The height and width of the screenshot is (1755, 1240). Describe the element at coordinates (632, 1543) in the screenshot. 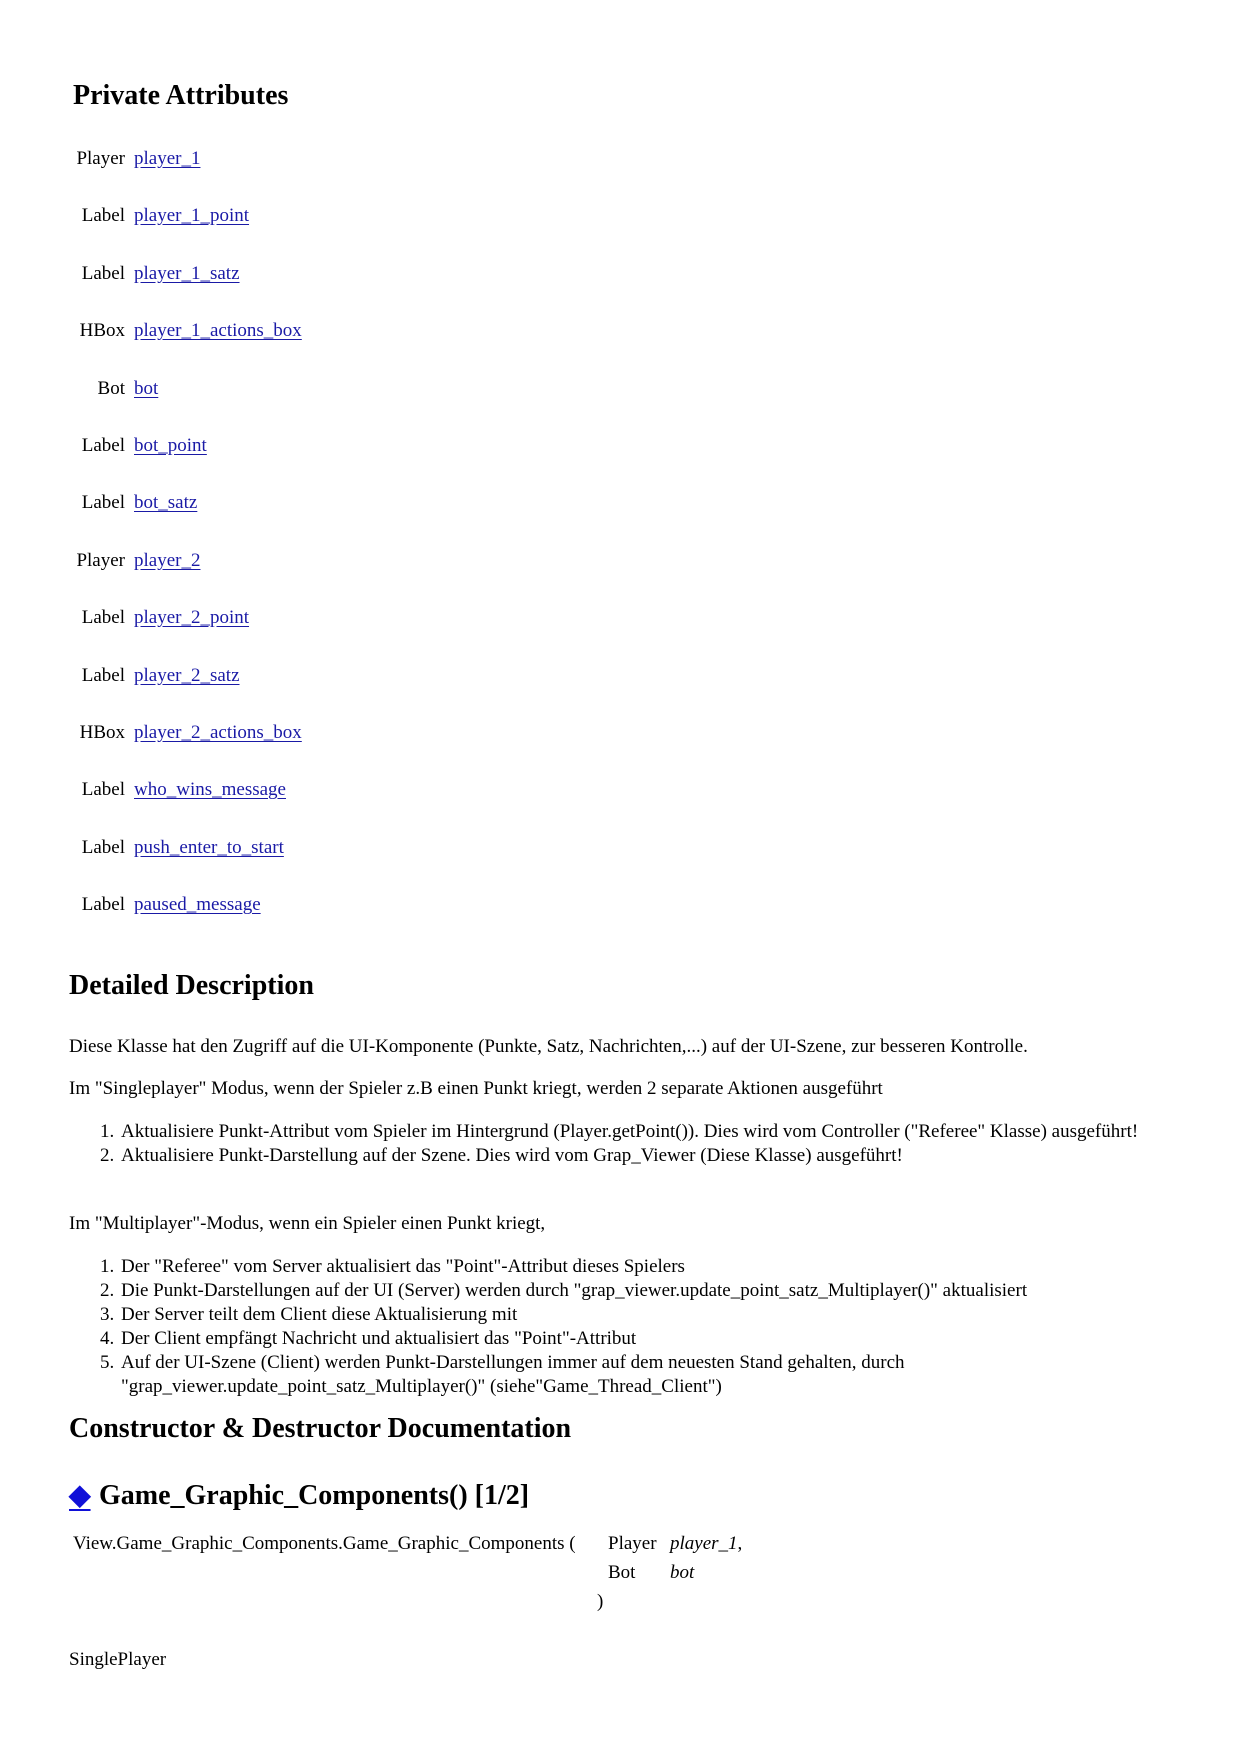

I see `param-type: Player` at that location.